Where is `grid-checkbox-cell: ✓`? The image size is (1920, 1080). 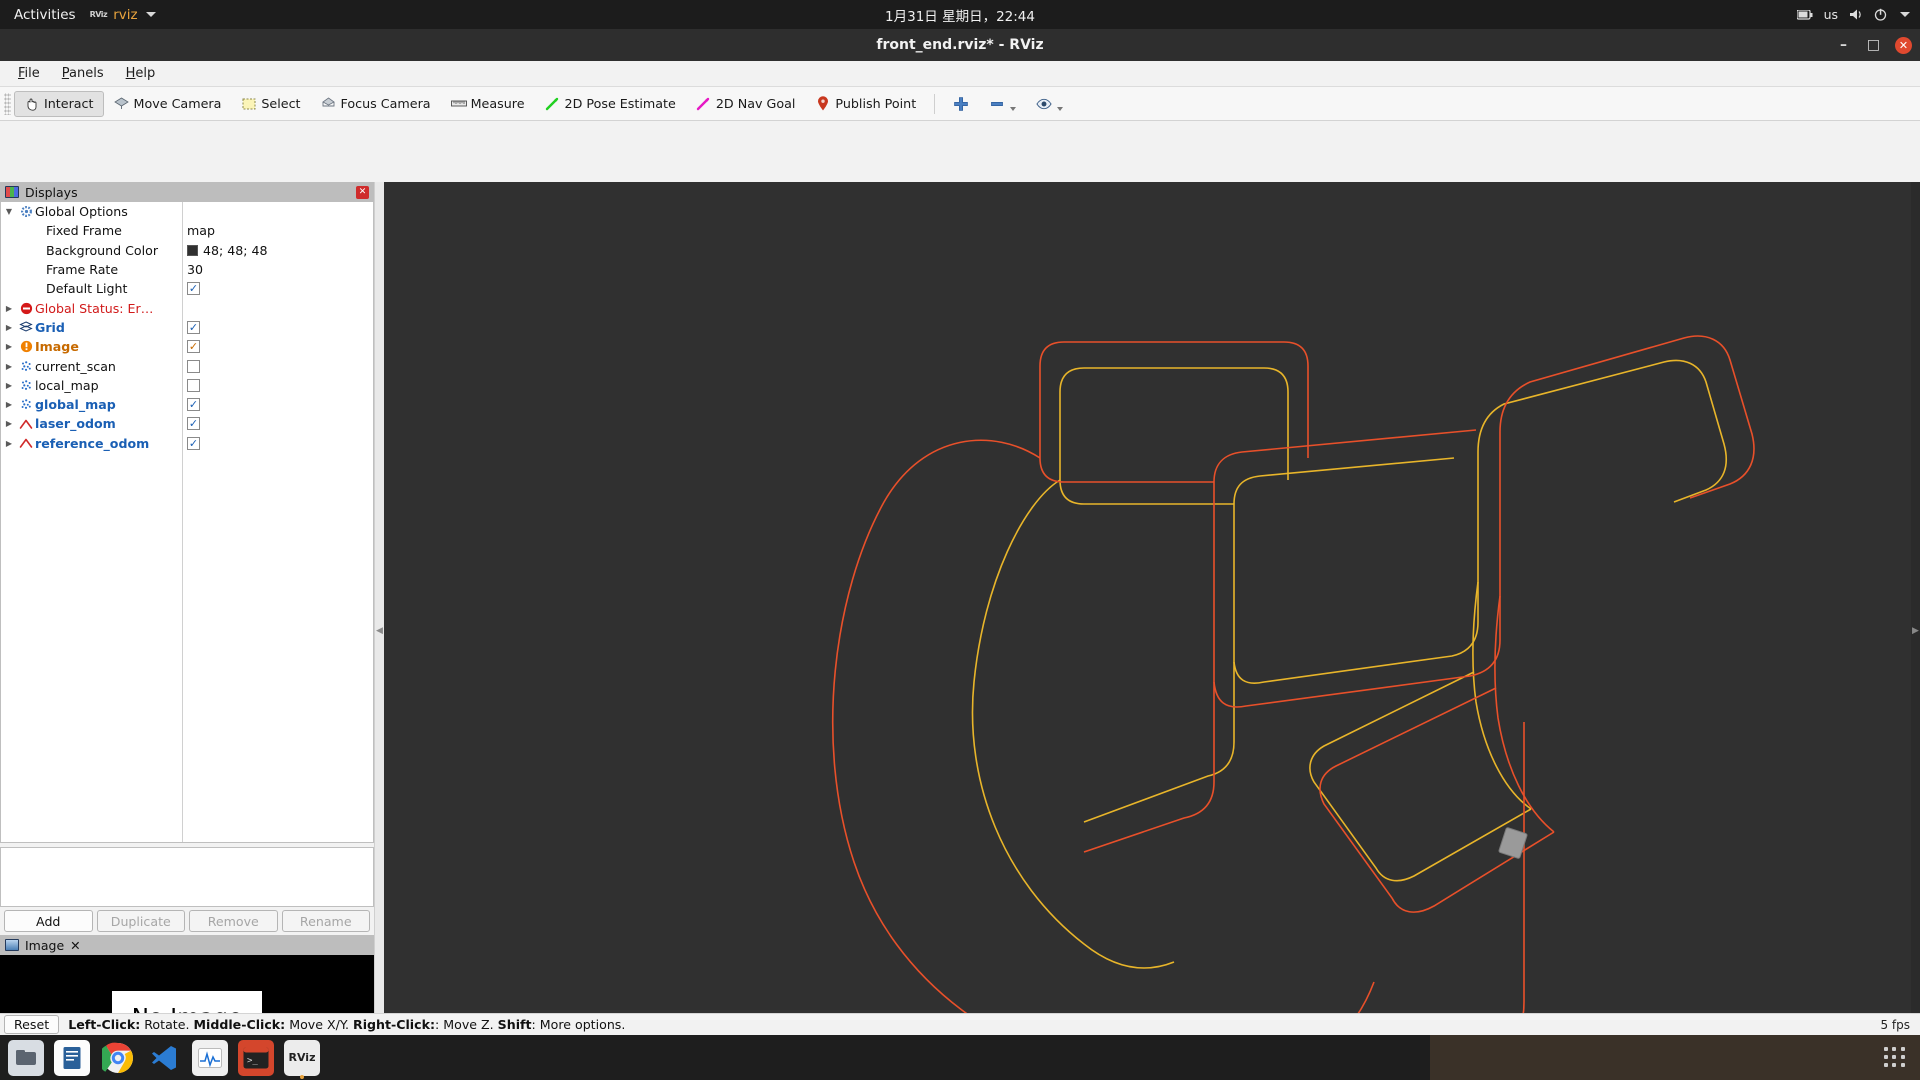
grid-checkbox-cell: ✓ is located at coordinates (193, 327).